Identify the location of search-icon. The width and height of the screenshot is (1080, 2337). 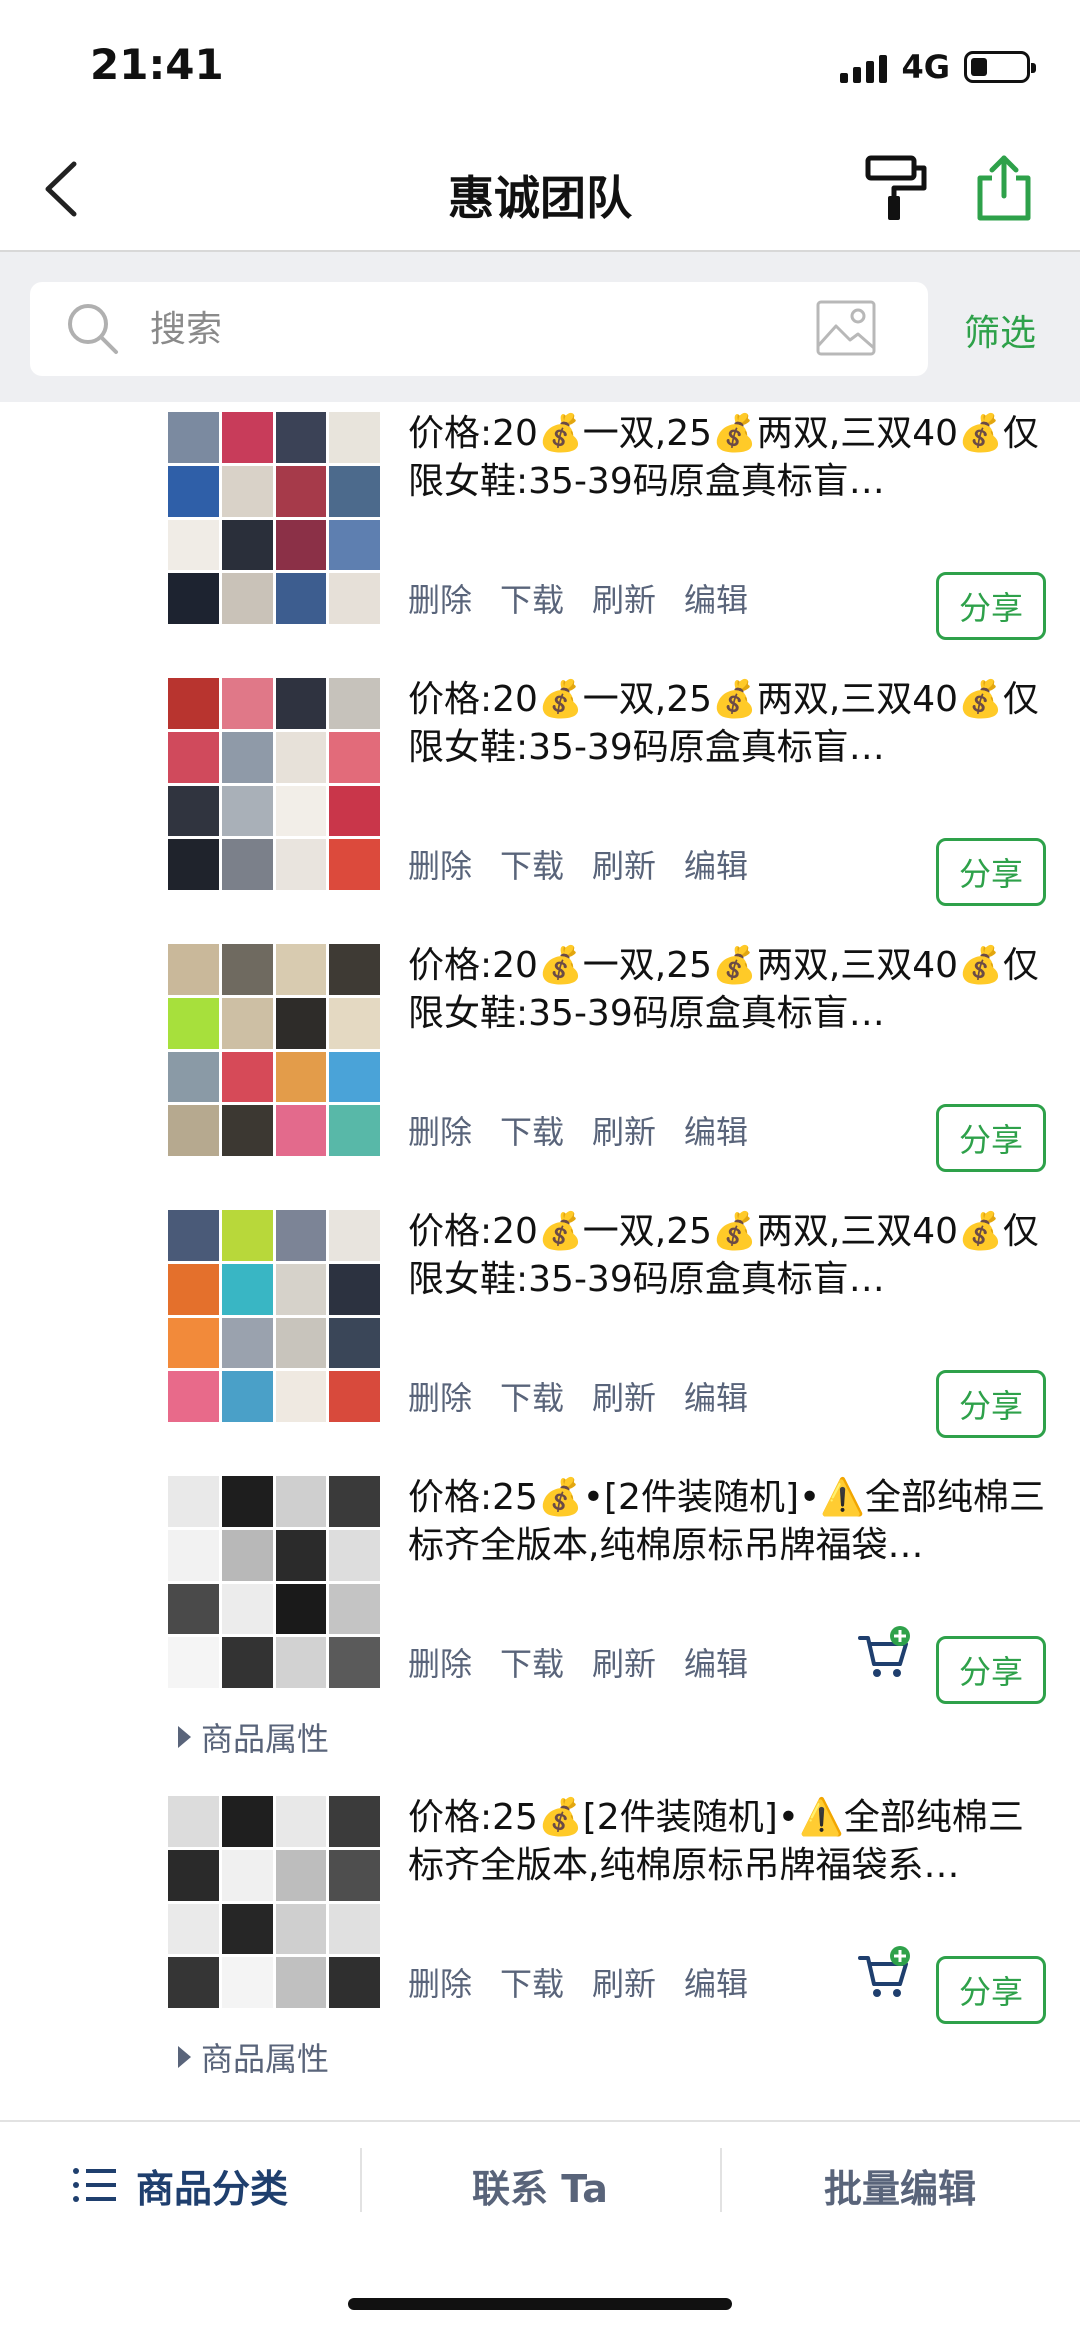
(93, 329).